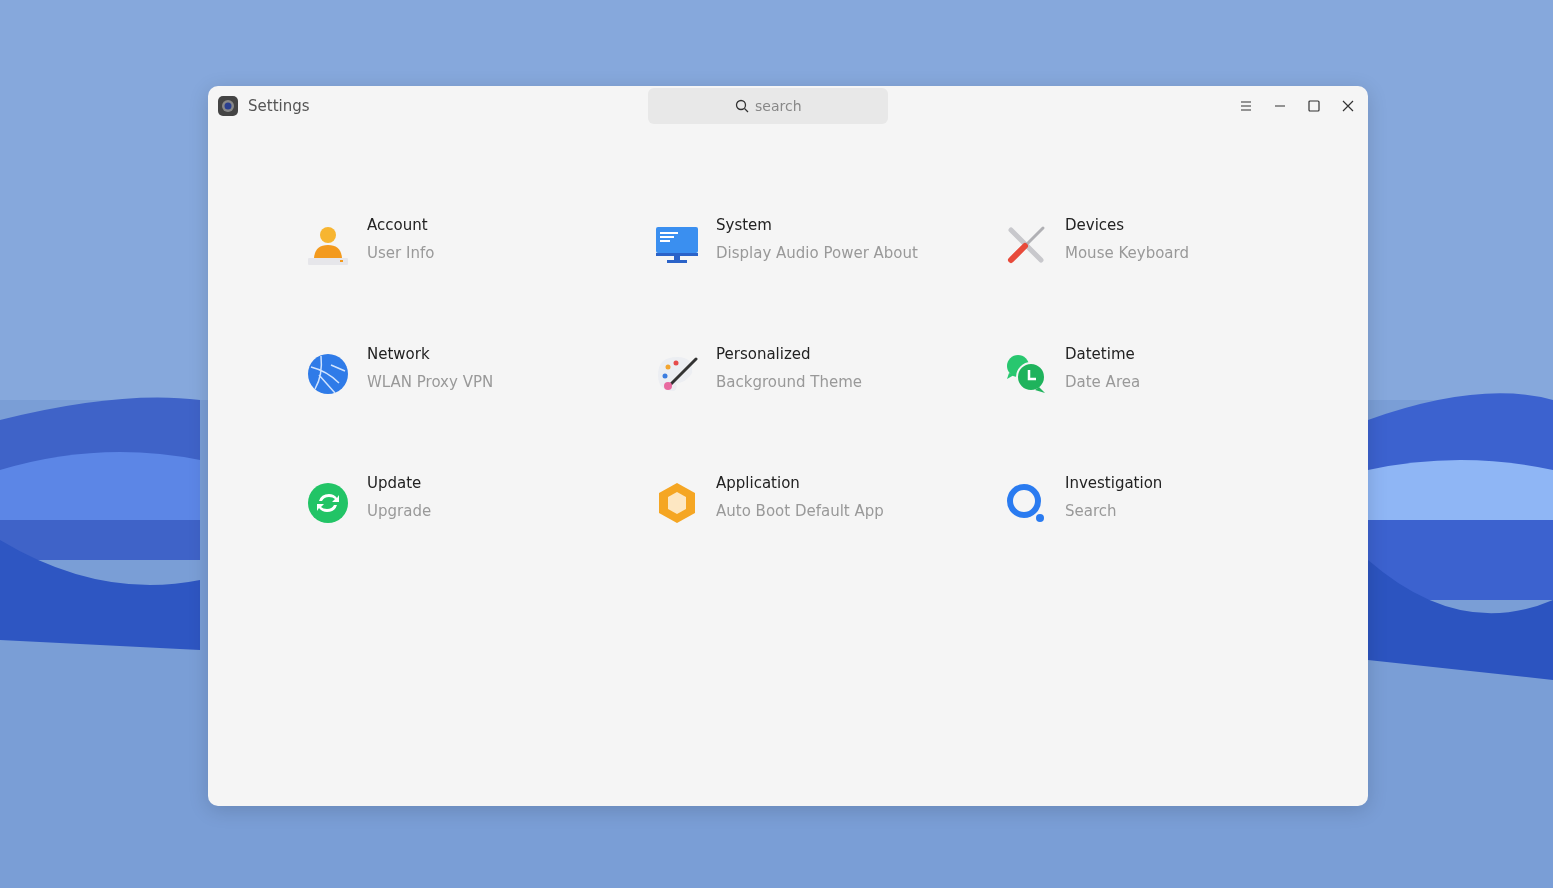 The image size is (1553, 888). I want to click on category-title: Personalized, so click(789, 354).